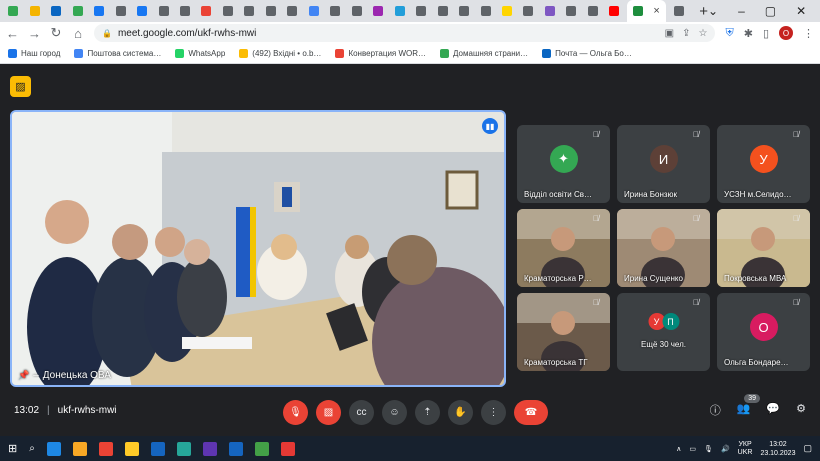 This screenshot has width=820, height=461. Describe the element at coordinates (786, 33) in the screenshot. I see `profile-avatar: О` at that location.